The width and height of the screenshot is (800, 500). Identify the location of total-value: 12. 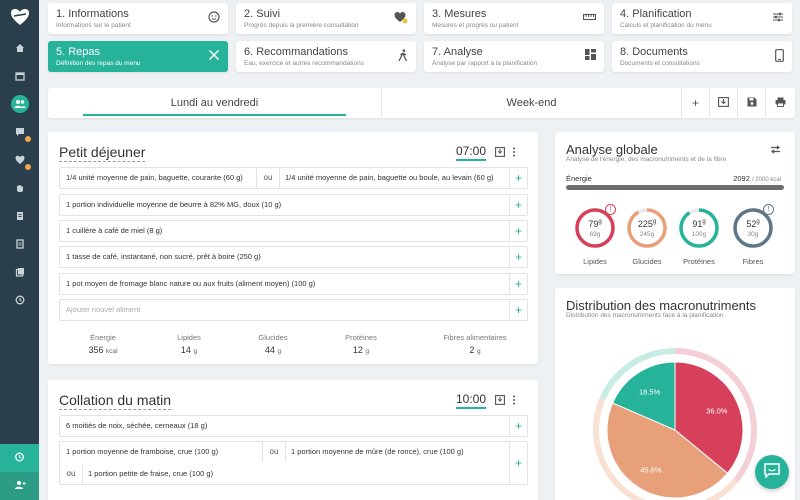
(357, 350).